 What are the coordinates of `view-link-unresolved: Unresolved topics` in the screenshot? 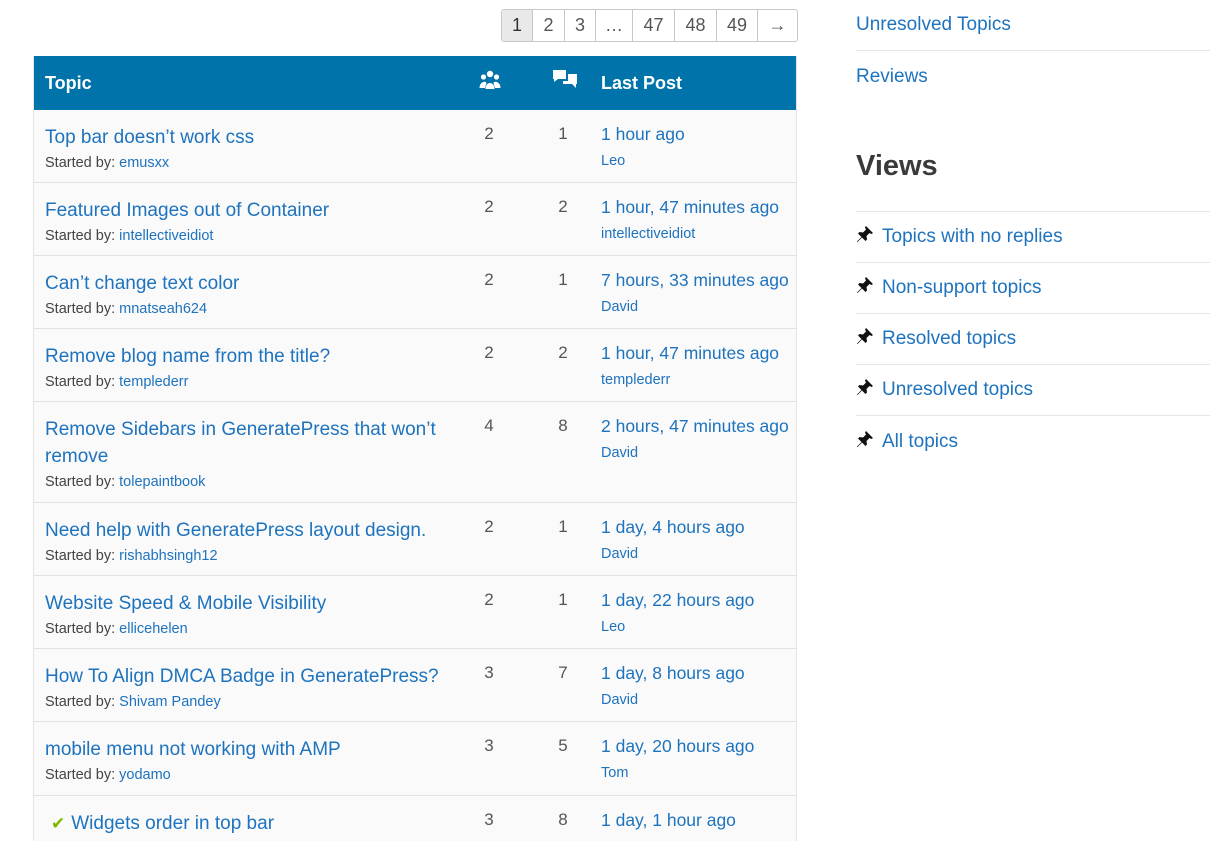 It's located at (1033, 390).